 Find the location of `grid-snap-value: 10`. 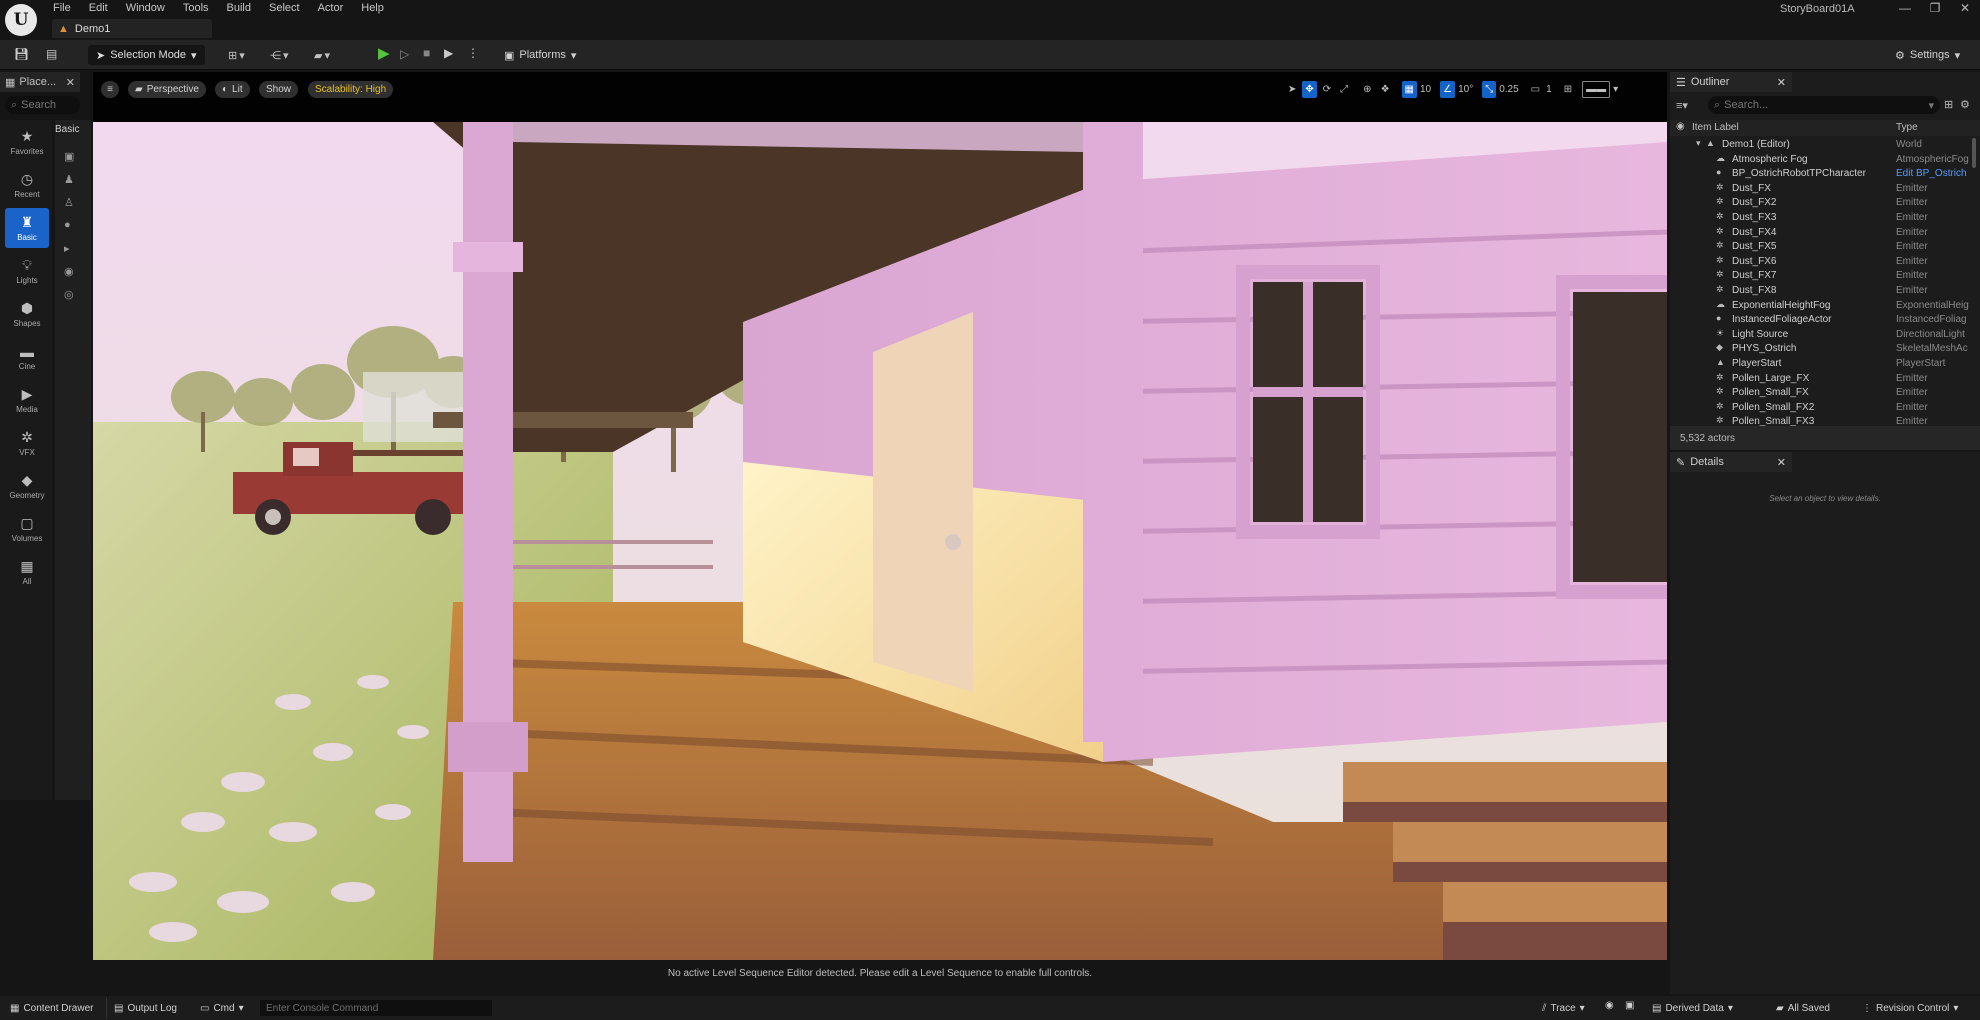

grid-snap-value: 10 is located at coordinates (1425, 89).